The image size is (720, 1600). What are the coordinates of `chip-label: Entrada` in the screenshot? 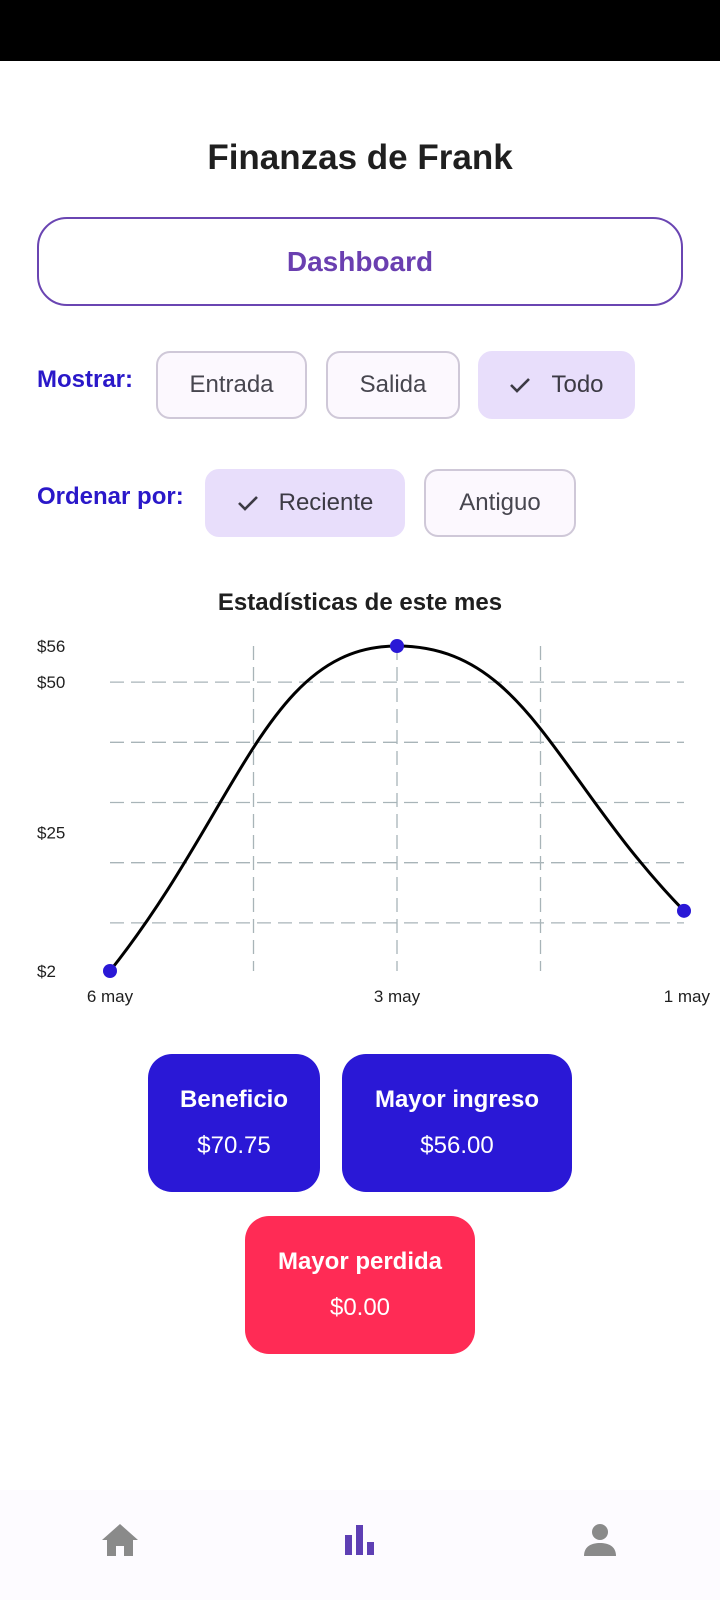 It's located at (231, 384).